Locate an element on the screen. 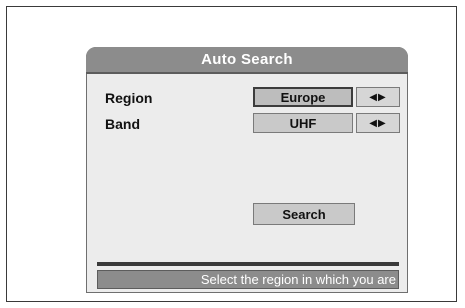  divider is located at coordinates (248, 264).